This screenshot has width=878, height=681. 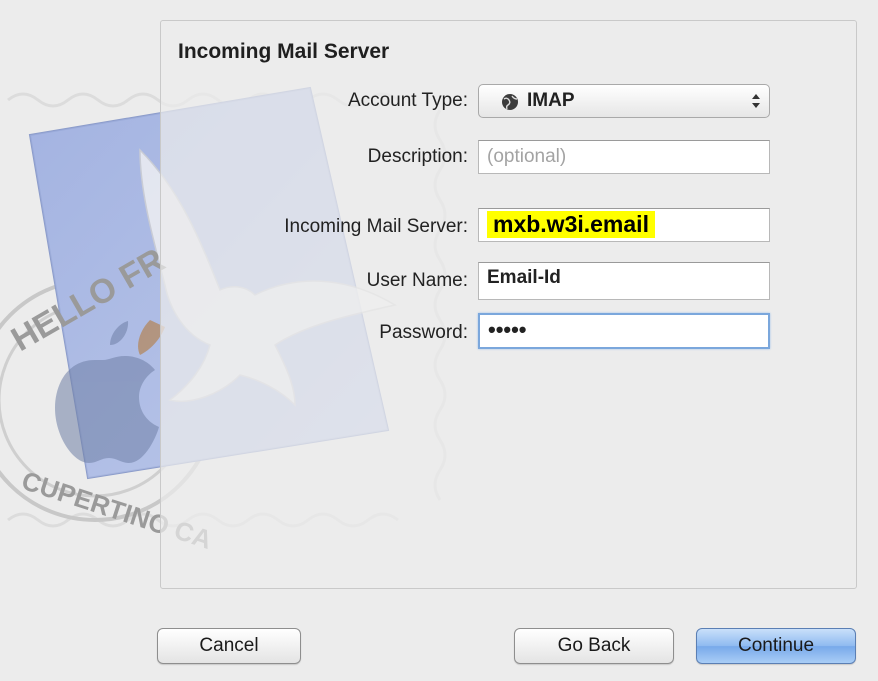 I want to click on password-label: Password:, so click(x=423, y=332).